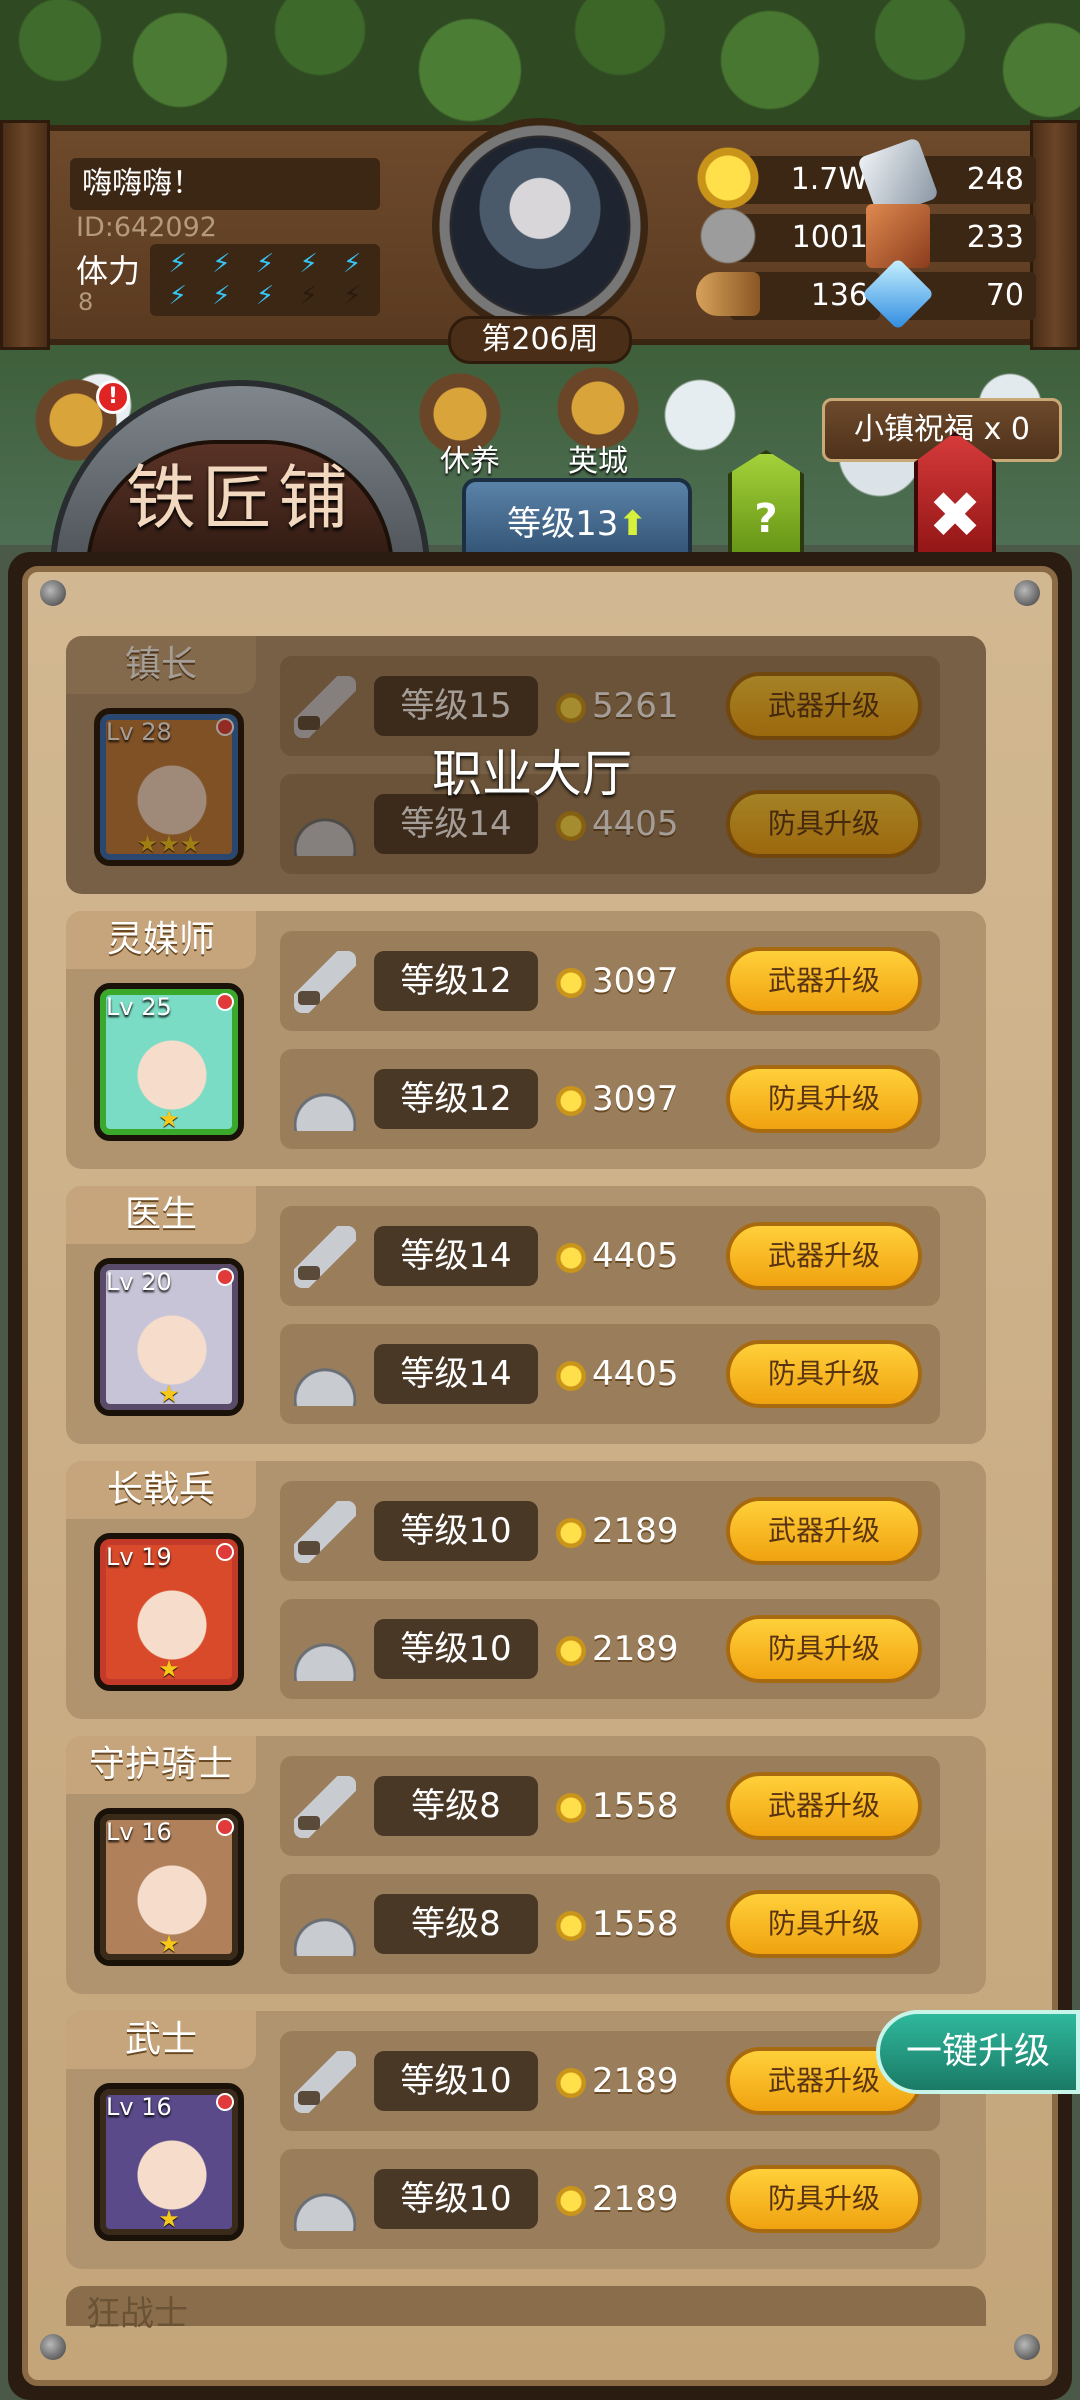 The height and width of the screenshot is (2400, 1080). What do you see at coordinates (978, 2052) in the screenshot?
I see `one-key-upgrade-button: 一键升级` at bounding box center [978, 2052].